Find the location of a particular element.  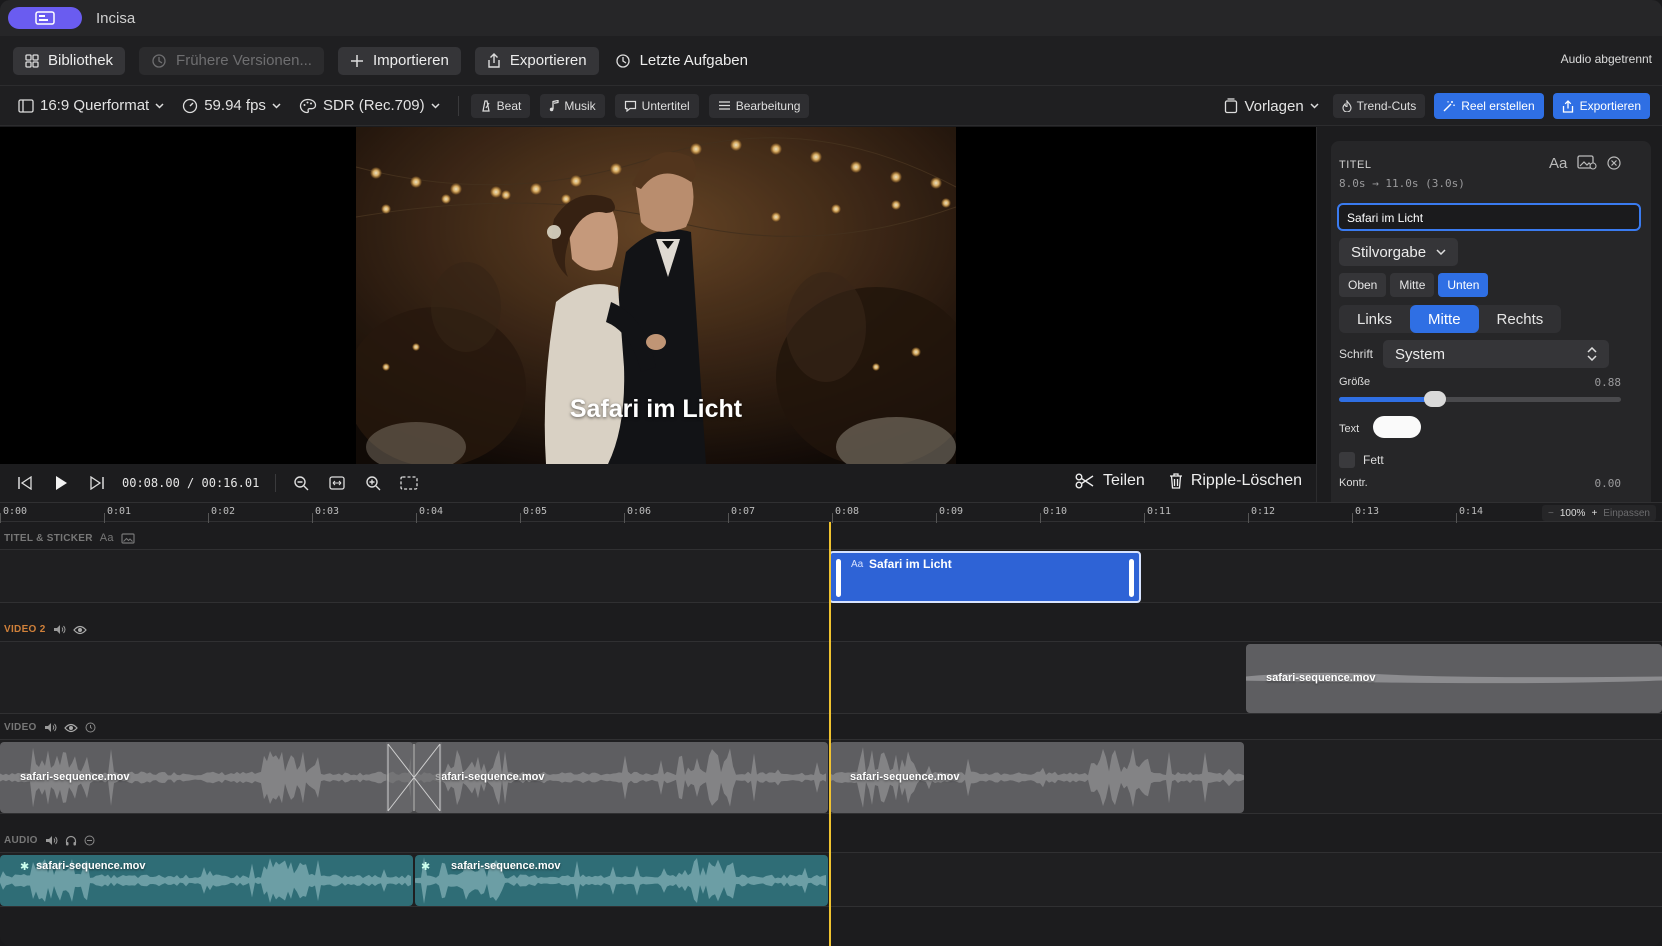

position-top: Oben is located at coordinates (1363, 285).